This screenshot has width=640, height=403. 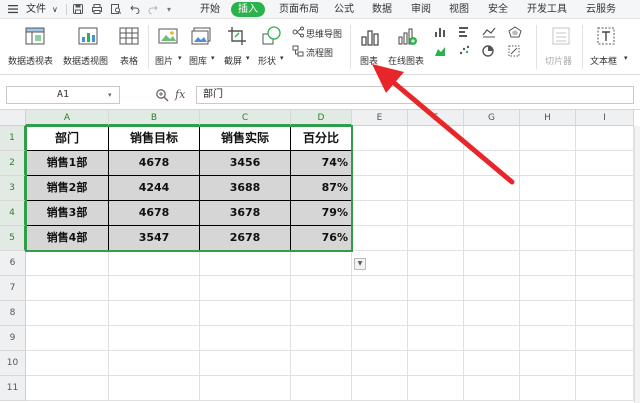 What do you see at coordinates (129, 60) in the screenshot?
I see `table-label: 表格` at bounding box center [129, 60].